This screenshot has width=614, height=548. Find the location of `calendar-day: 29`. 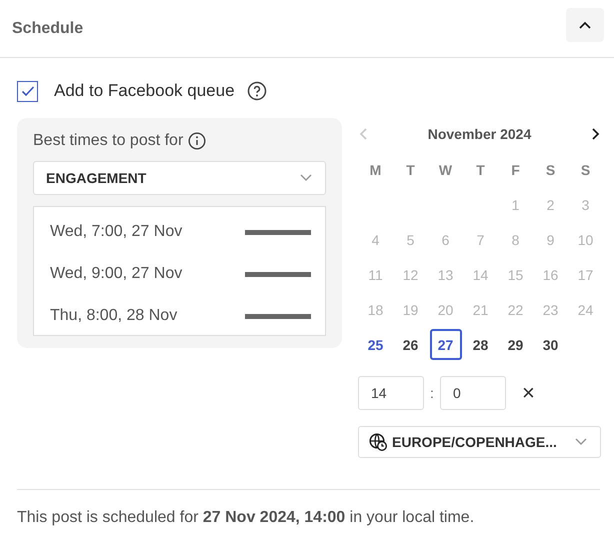

calendar-day: 29 is located at coordinates (515, 344).